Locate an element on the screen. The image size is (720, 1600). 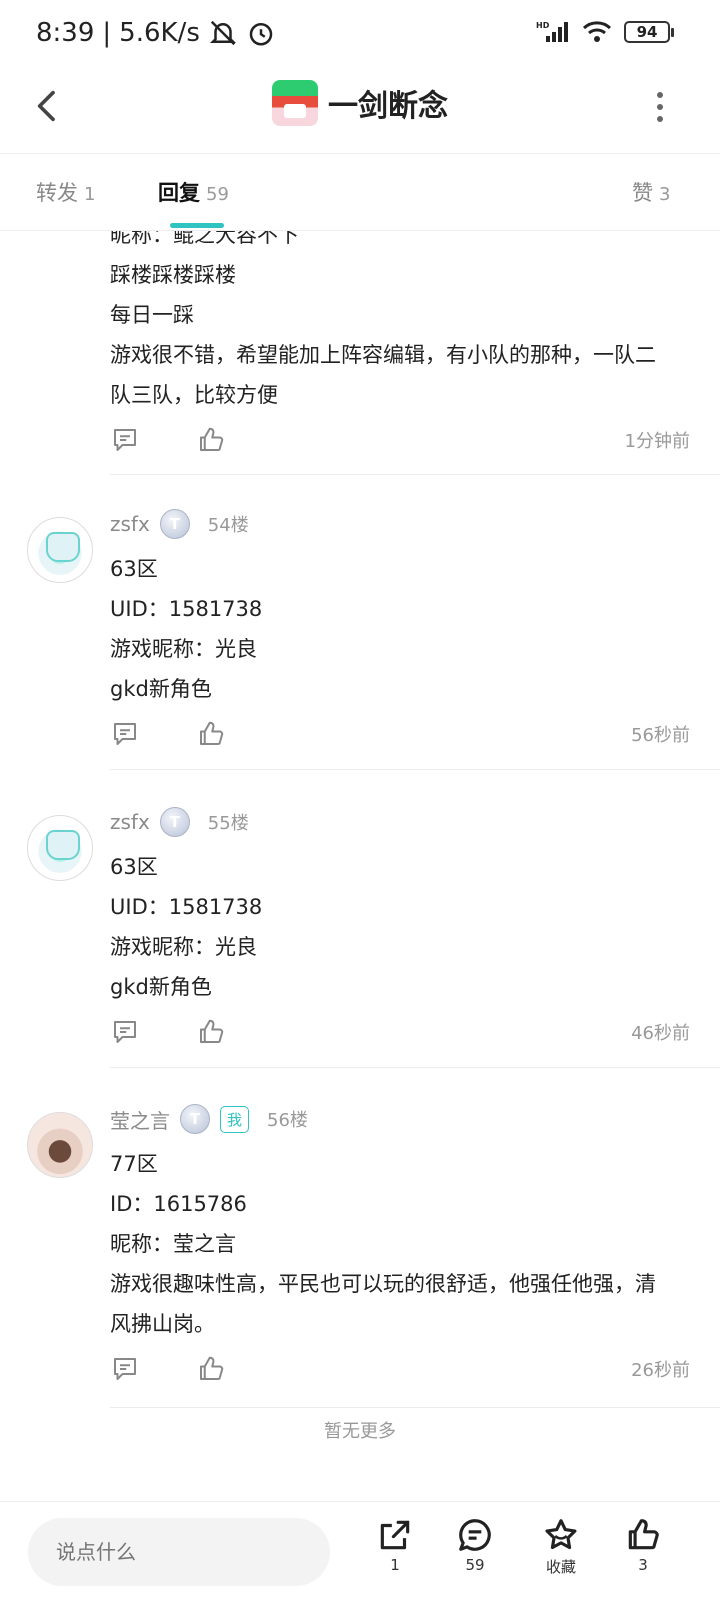
status-right: HD 94 is located at coordinates (605, 32).